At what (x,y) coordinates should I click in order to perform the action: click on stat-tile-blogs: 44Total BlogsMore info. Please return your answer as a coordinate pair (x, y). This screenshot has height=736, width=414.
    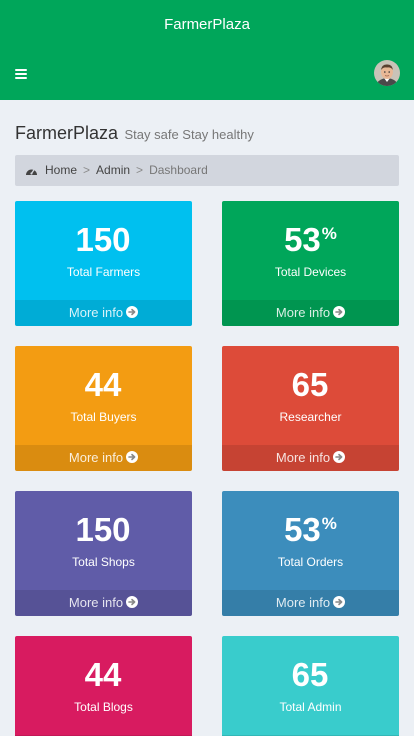
    Looking at the image, I should click on (103, 686).